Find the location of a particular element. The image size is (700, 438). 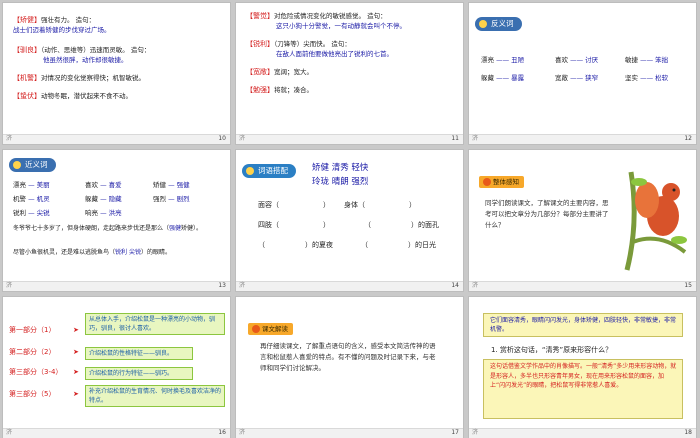

example-sentence: 战士们迈着矫健的步伐穿过广场。 is located at coordinates (62, 30).